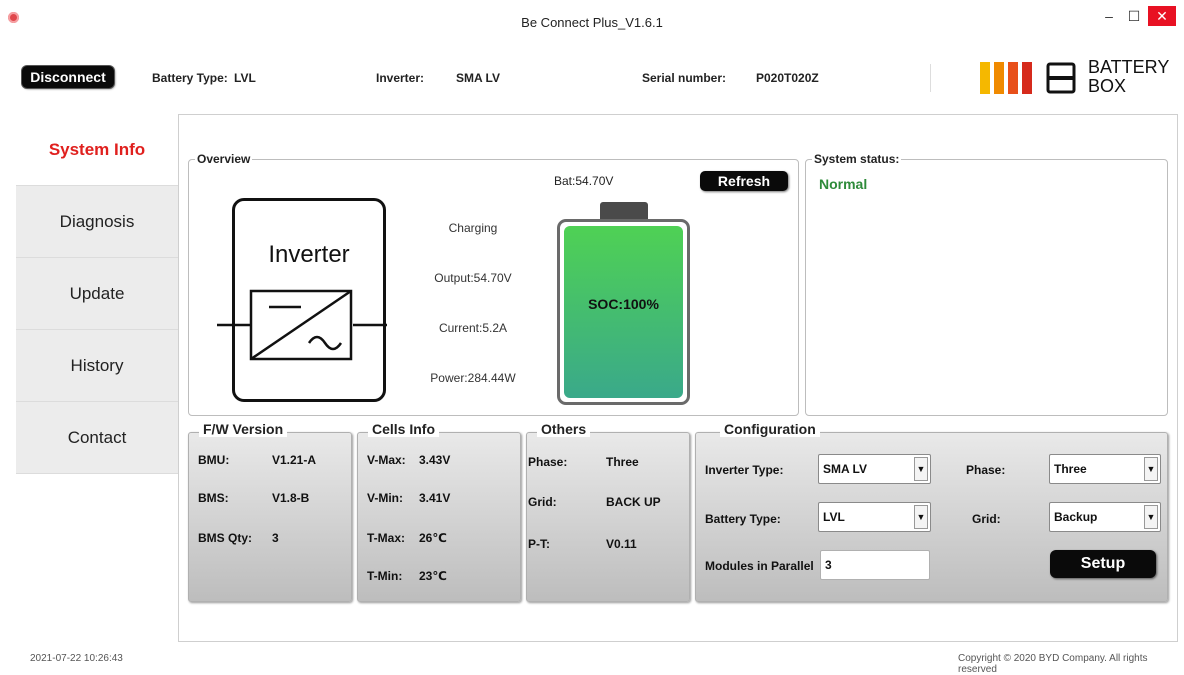 The image size is (1184, 675). What do you see at coordinates (435, 460) in the screenshot?
I see `v-max-value: 3.43V` at bounding box center [435, 460].